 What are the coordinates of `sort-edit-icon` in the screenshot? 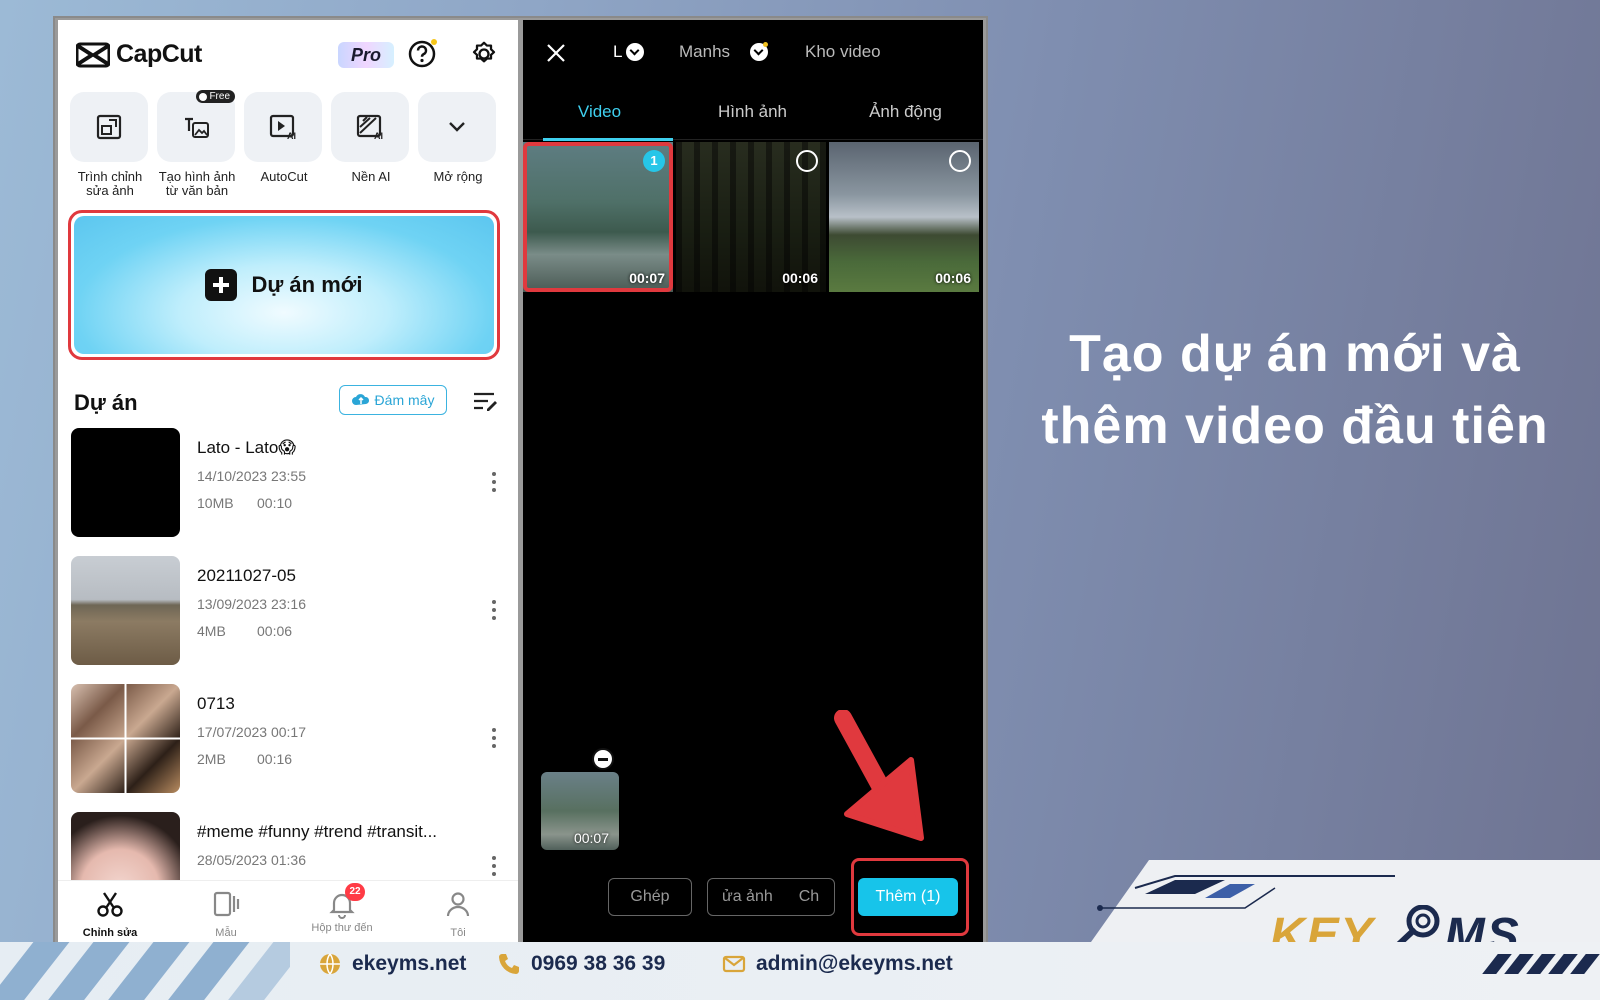 It's located at (485, 401).